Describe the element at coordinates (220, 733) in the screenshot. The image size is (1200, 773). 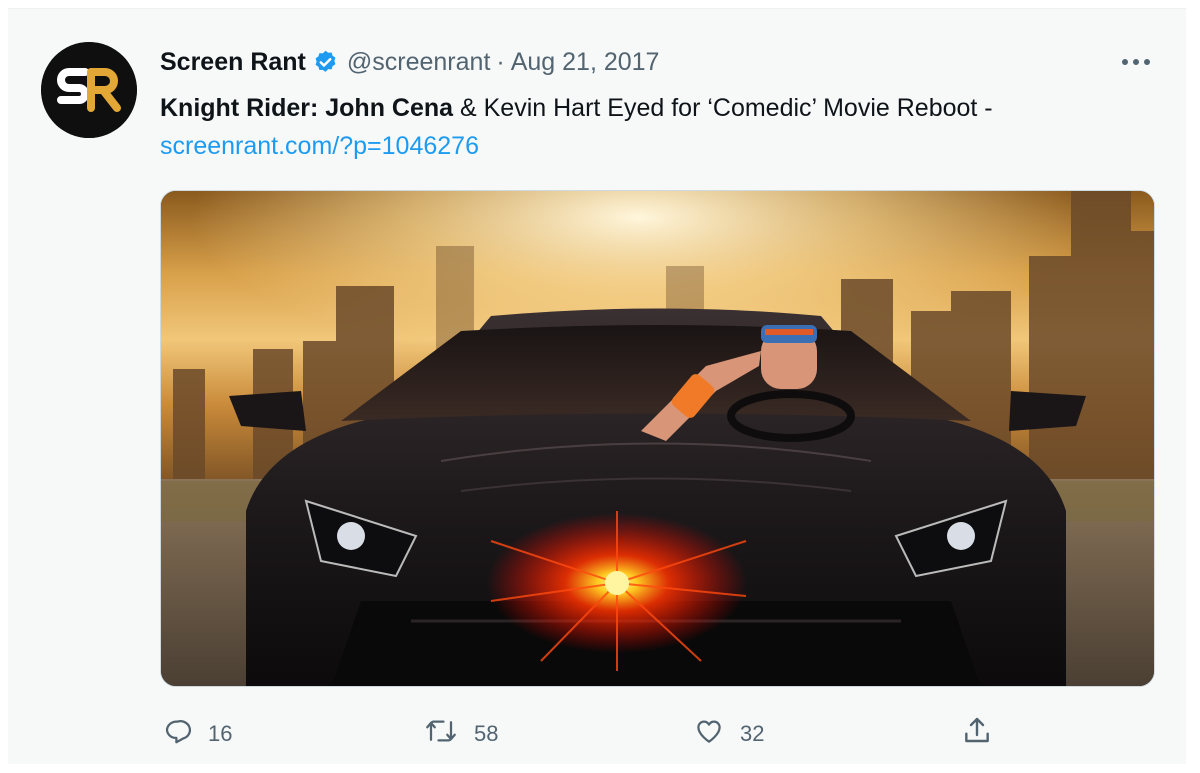
I see `reply-count: 16` at that location.